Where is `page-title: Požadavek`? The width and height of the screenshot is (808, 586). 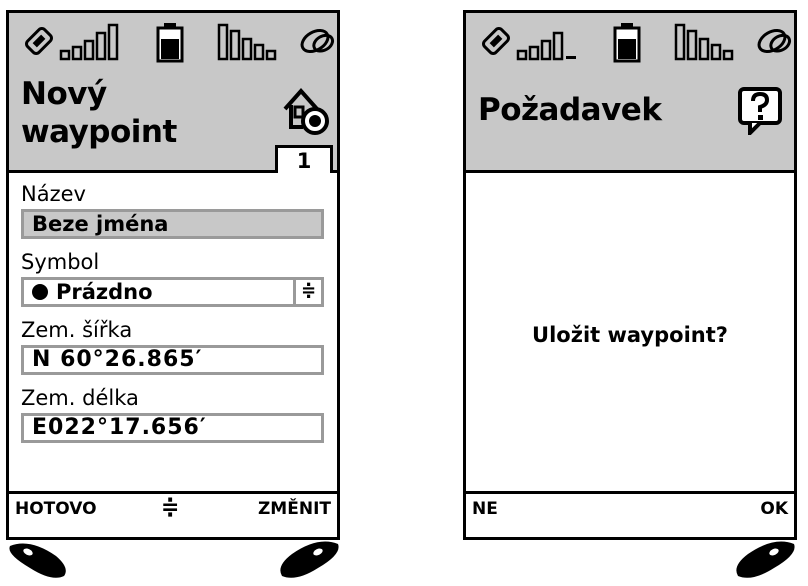
page-title: Požadavek is located at coordinates (570, 110).